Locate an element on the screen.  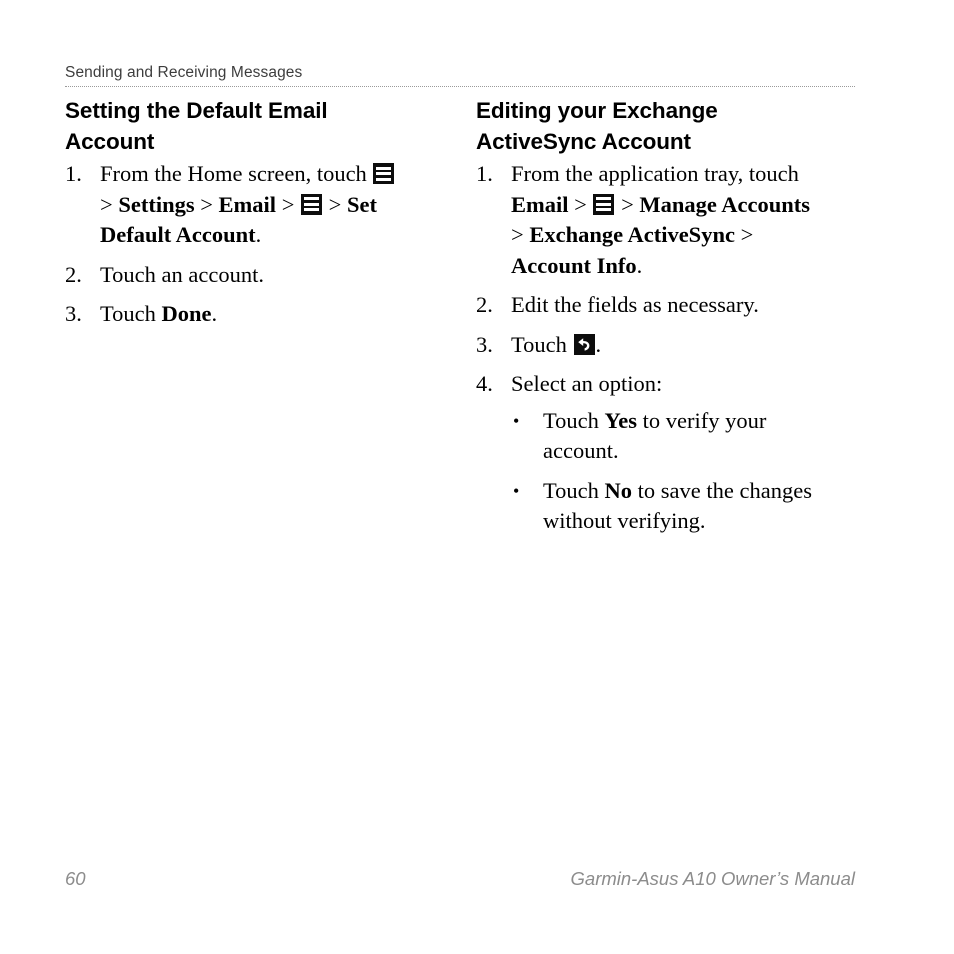
body-text: Edit the fields as necessary. is located at coordinates (635, 304).